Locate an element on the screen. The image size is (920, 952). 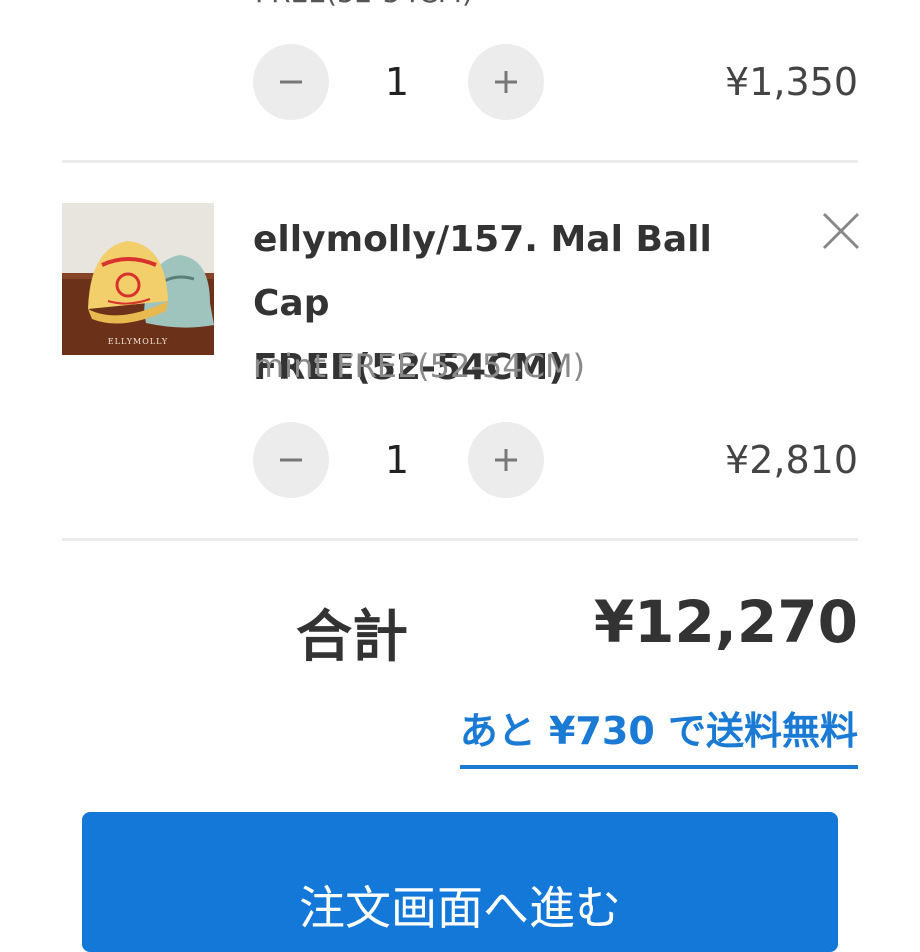
item1-title-partial: FREE(52-54CM) is located at coordinates (364, 4).